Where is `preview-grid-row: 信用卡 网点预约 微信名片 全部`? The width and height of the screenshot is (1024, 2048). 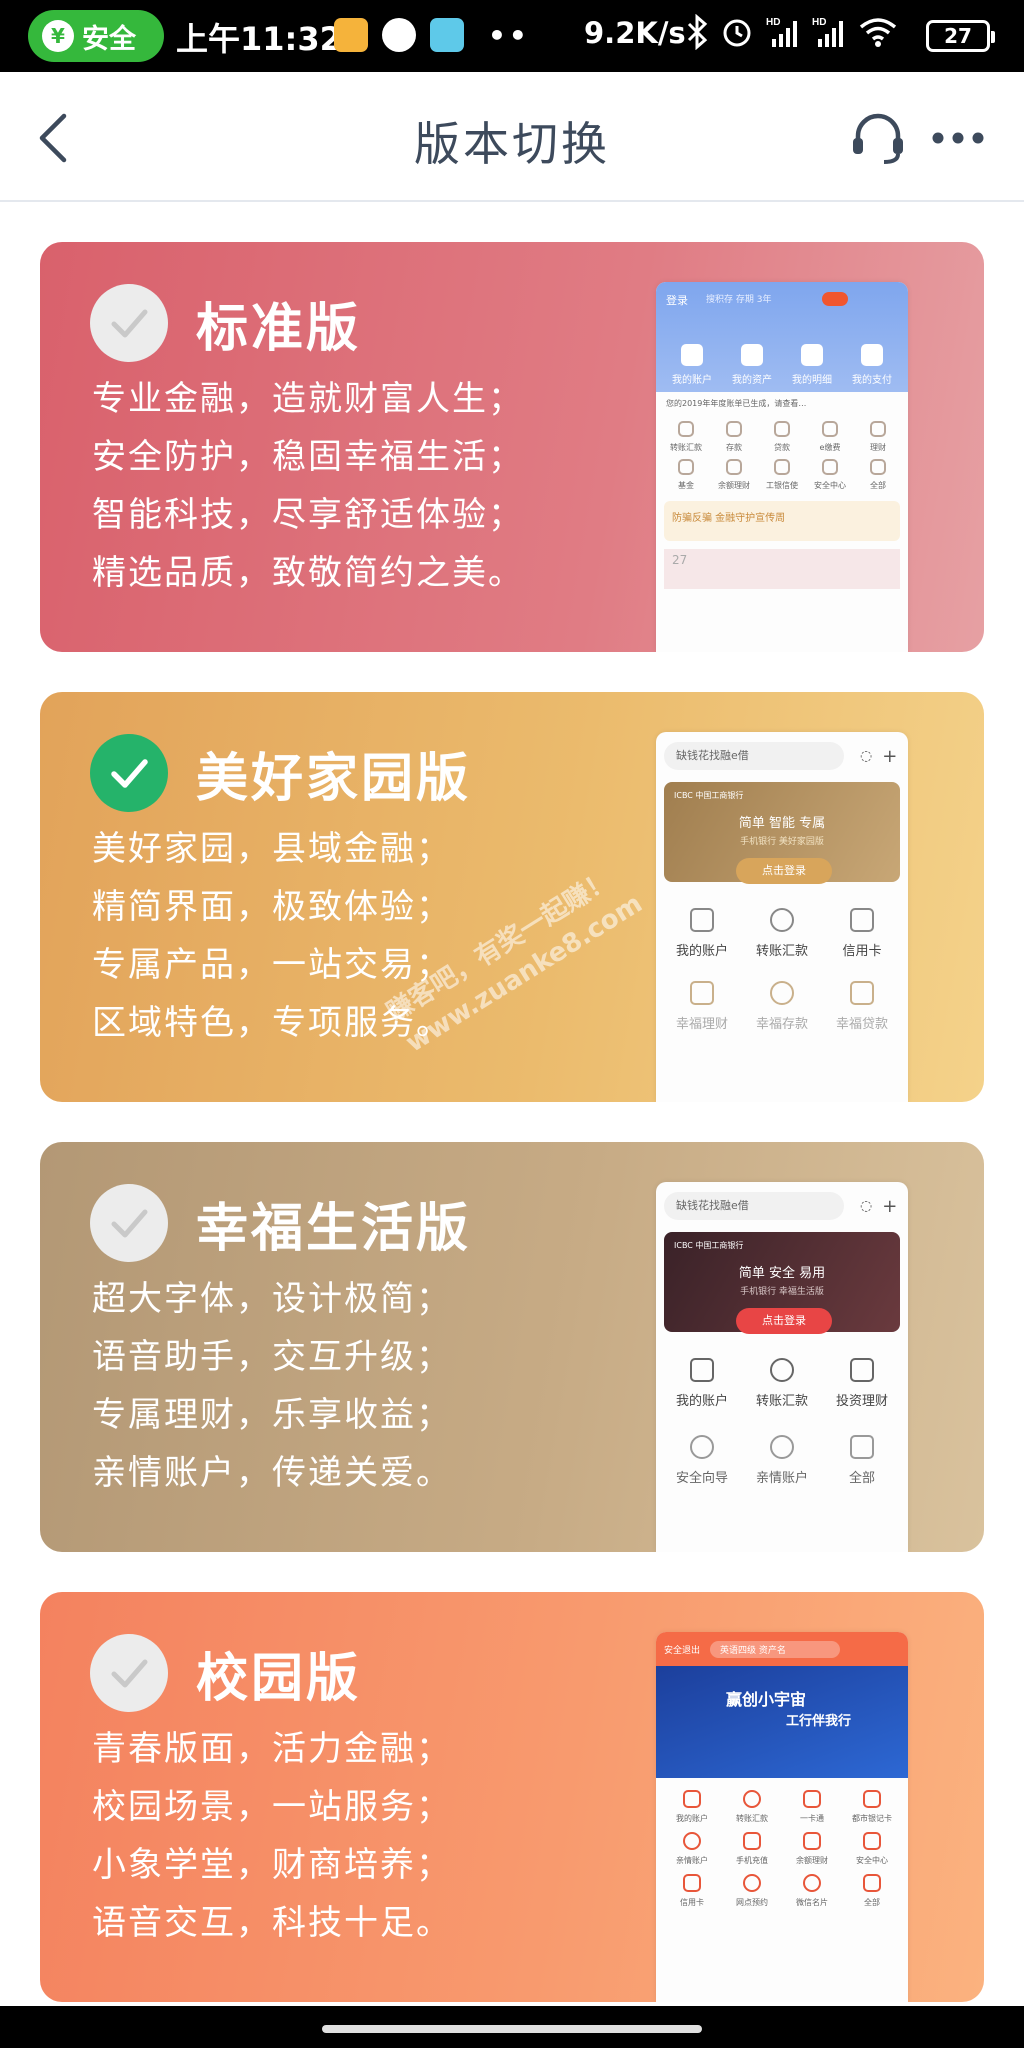 preview-grid-row: 信用卡 网点预约 微信名片 全部 is located at coordinates (782, 1887).